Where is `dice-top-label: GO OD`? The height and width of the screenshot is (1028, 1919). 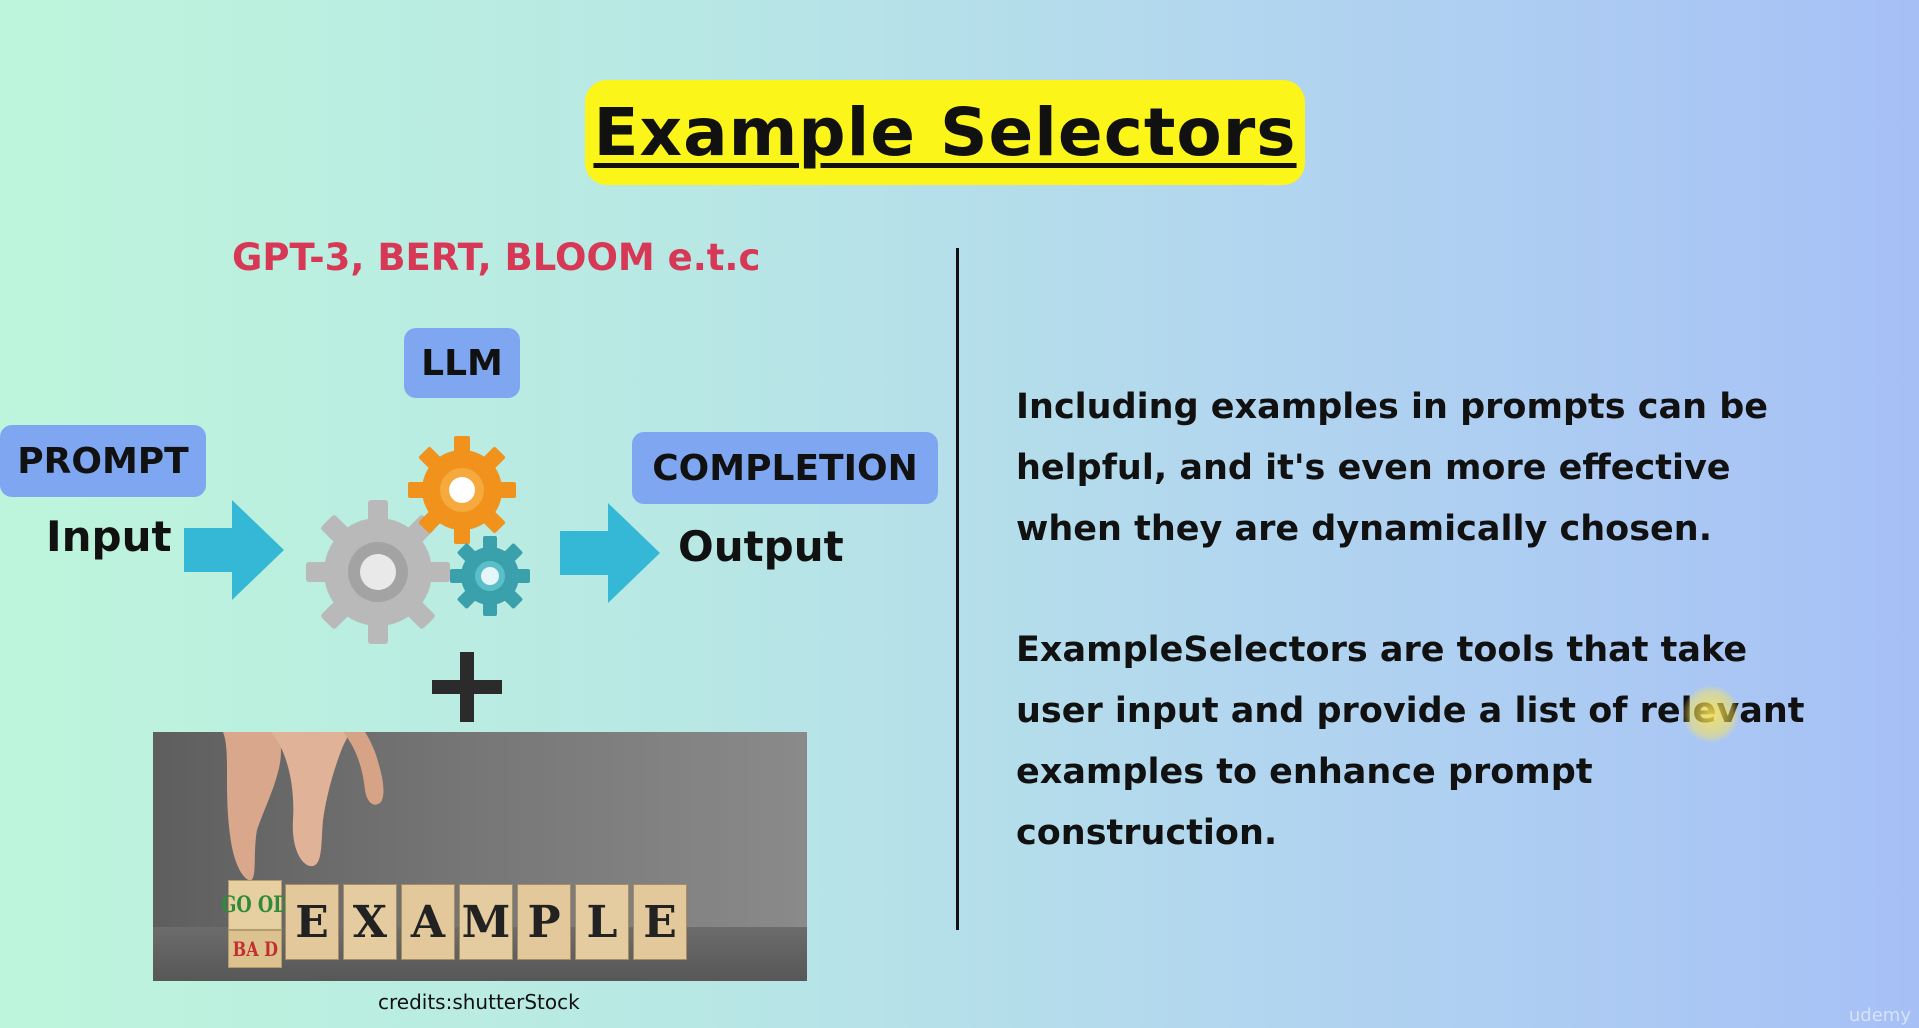 dice-top-label: GO OD is located at coordinates (255, 905).